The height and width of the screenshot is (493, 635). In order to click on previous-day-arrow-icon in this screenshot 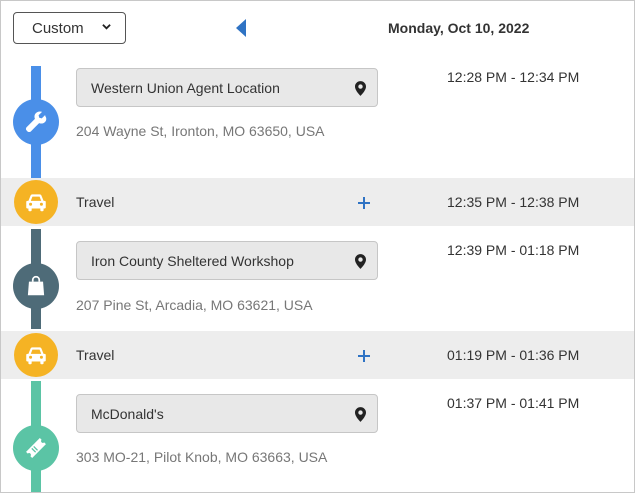, I will do `click(241, 28)`.